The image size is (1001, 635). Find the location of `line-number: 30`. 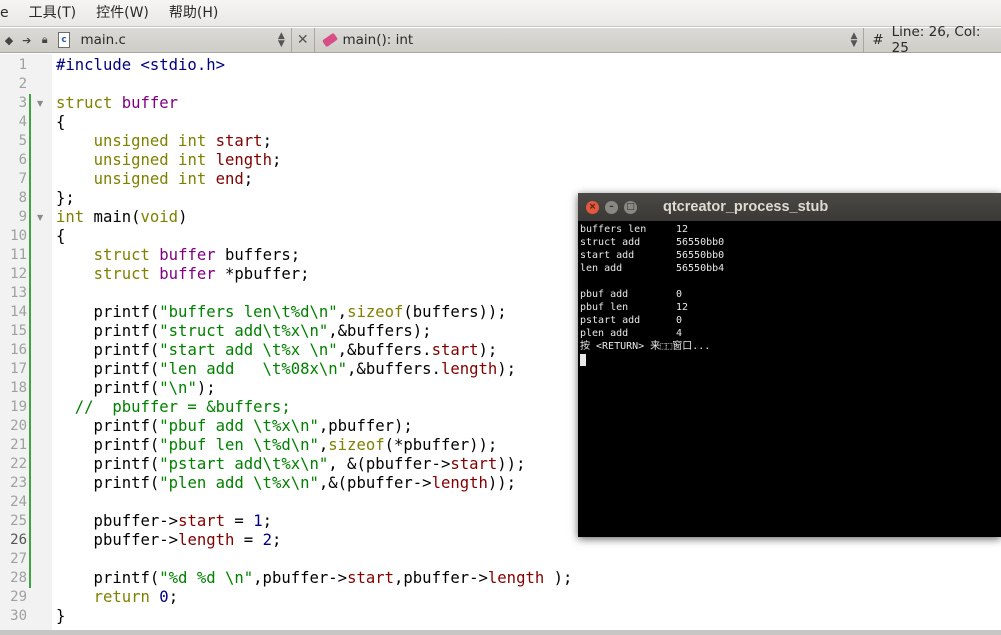

line-number: 30 is located at coordinates (18, 616).